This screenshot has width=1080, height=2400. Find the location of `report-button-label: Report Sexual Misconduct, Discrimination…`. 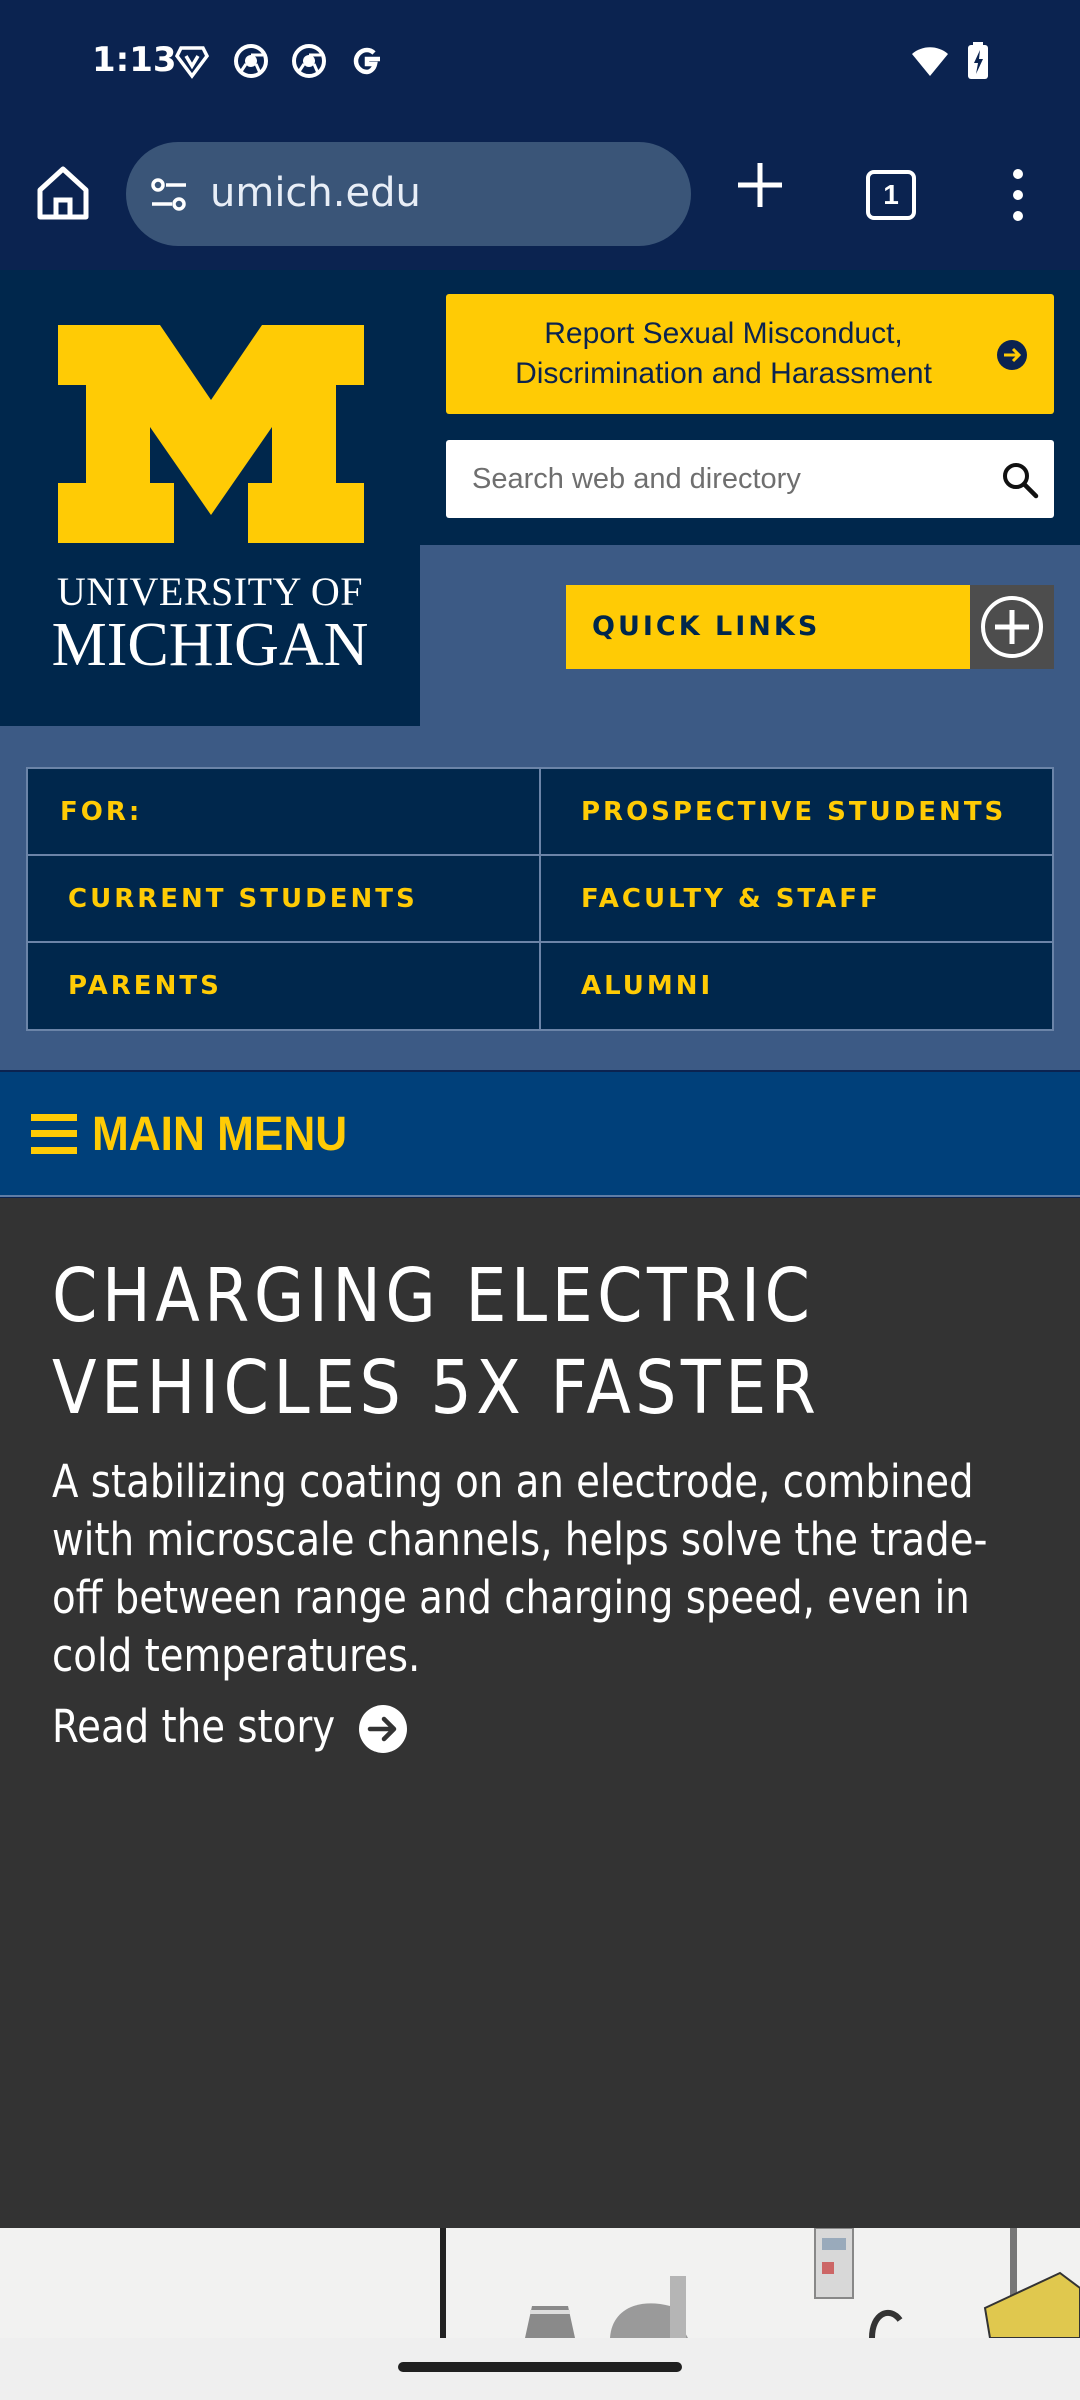

report-button-label: Report Sexual Misconduct, Discrimination… is located at coordinates (723, 353).